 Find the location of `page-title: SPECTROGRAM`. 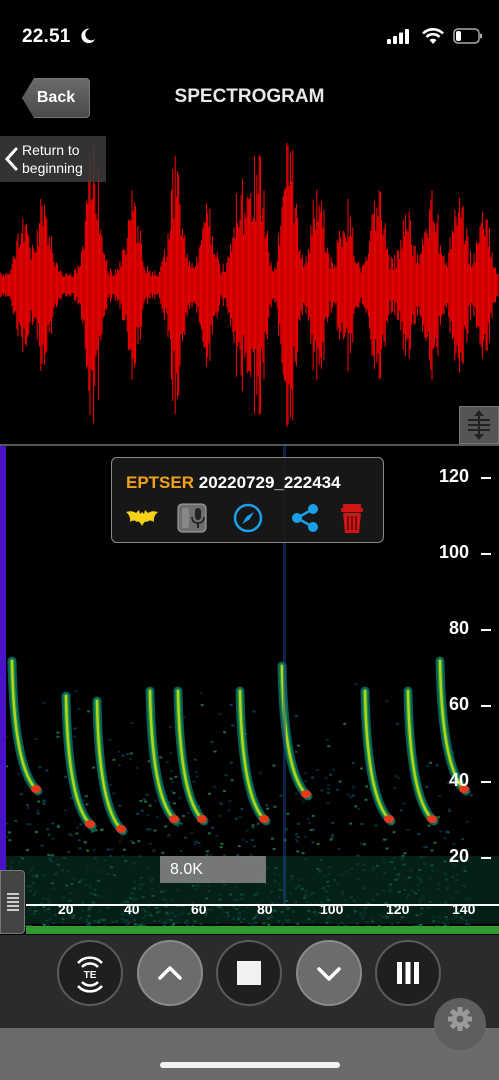

page-title: SPECTROGRAM is located at coordinates (249, 96).